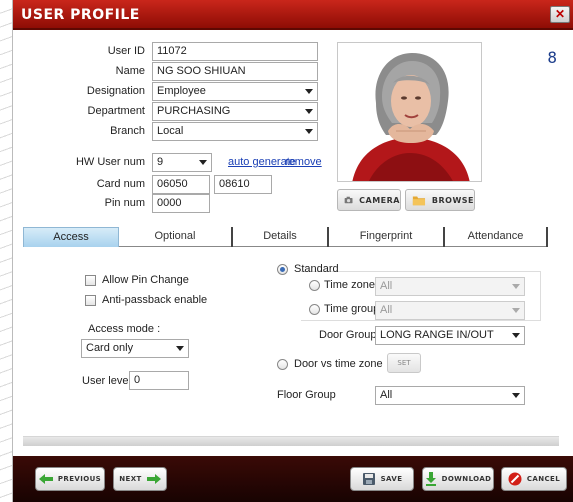 This screenshot has height=502, width=573. What do you see at coordinates (182, 162) in the screenshot?
I see `hw-user-num-select: 9` at bounding box center [182, 162].